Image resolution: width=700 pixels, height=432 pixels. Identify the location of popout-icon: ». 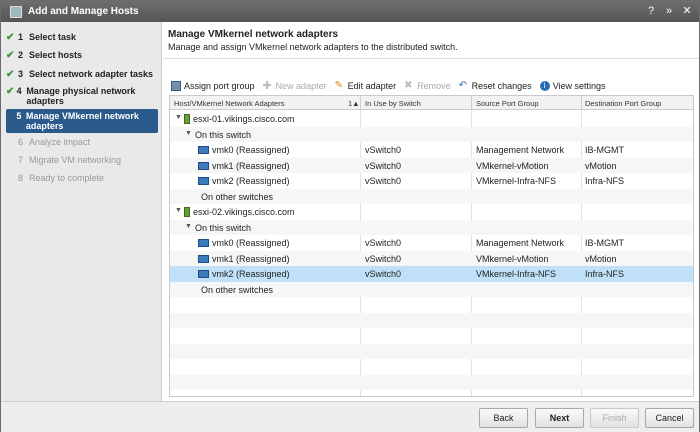
(669, 11).